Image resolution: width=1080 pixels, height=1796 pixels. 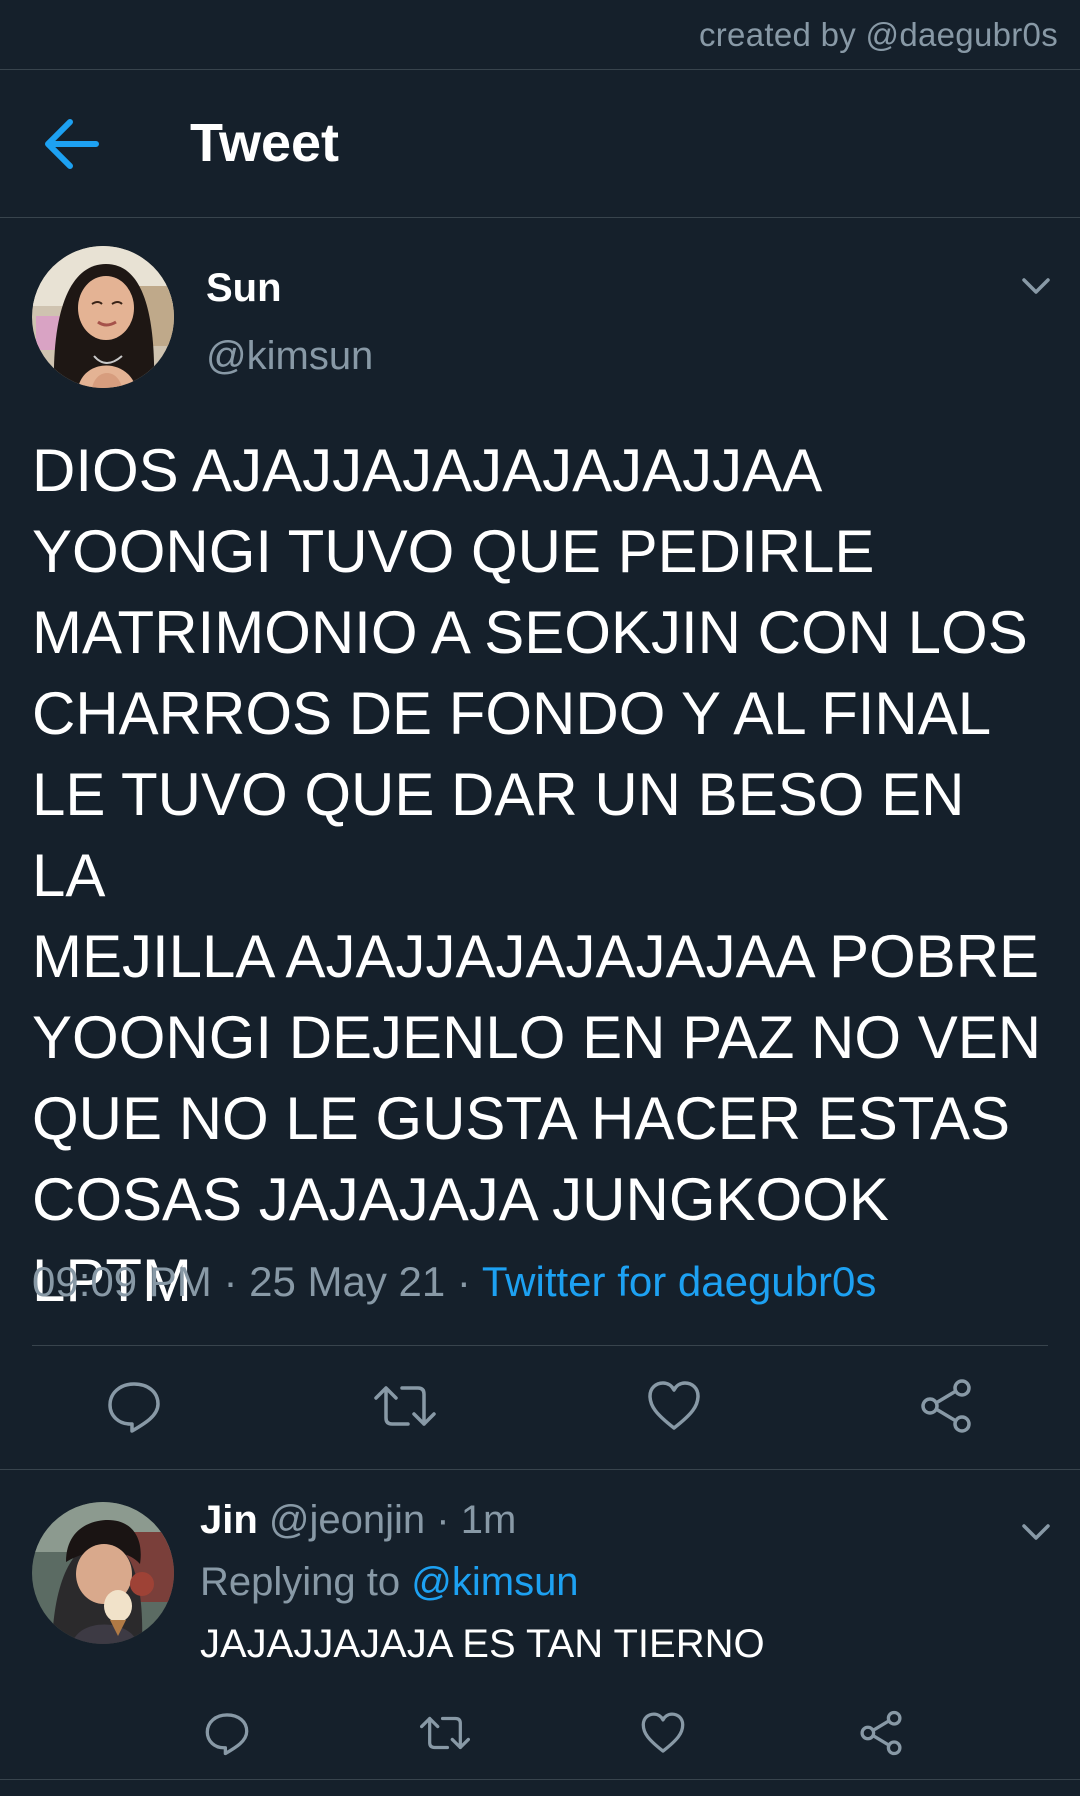 What do you see at coordinates (540, 1345) in the screenshot?
I see `divider` at bounding box center [540, 1345].